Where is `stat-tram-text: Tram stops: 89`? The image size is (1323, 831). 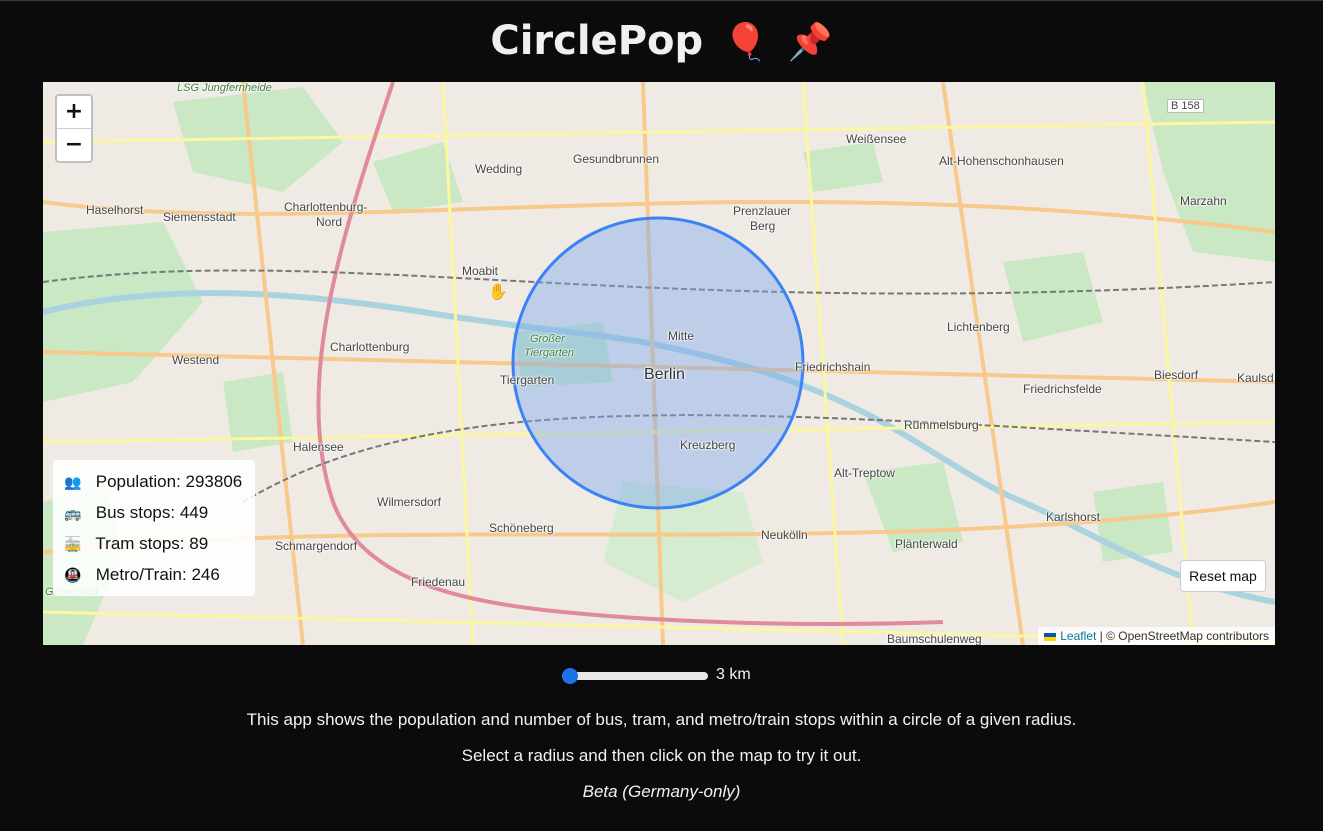
stat-tram-text: Tram stops: 89 is located at coordinates (152, 543).